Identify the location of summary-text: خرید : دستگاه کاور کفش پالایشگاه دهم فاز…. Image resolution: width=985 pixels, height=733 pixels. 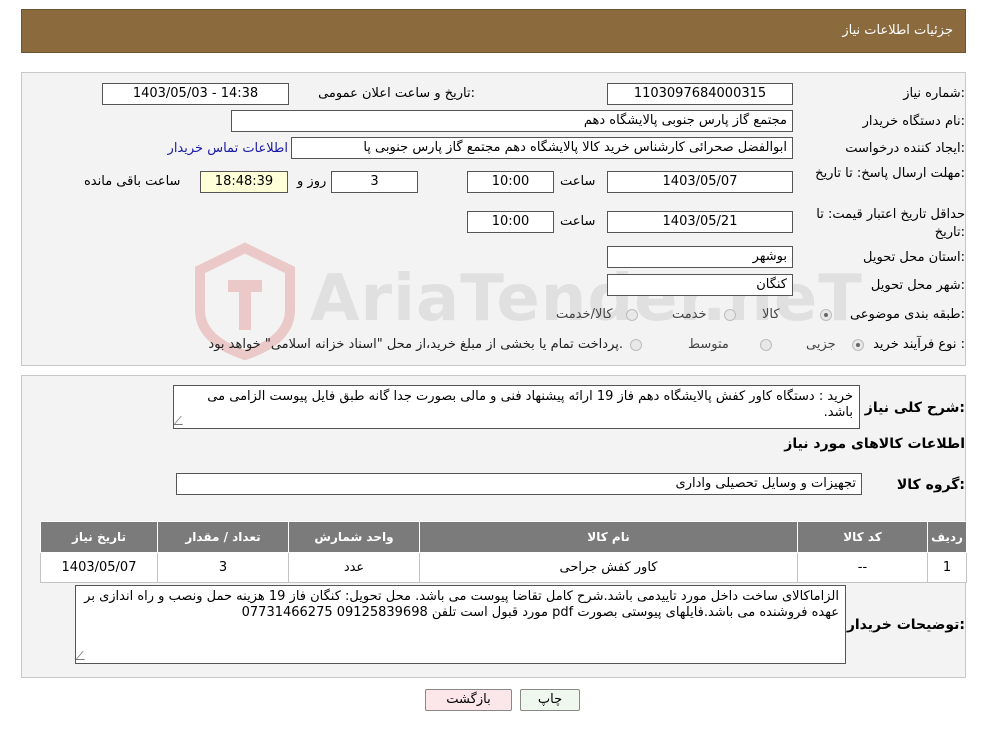
(530, 404).